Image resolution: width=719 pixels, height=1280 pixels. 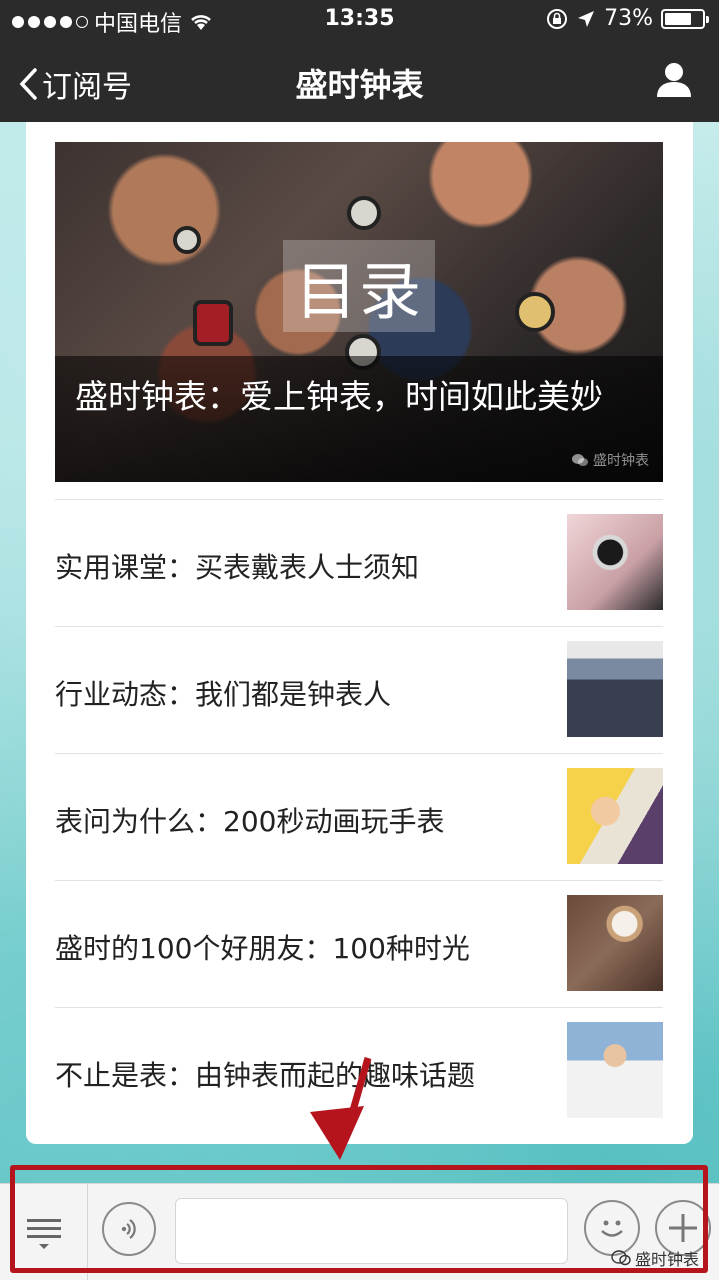 I want to click on plus-icon, so click(x=683, y=1228).